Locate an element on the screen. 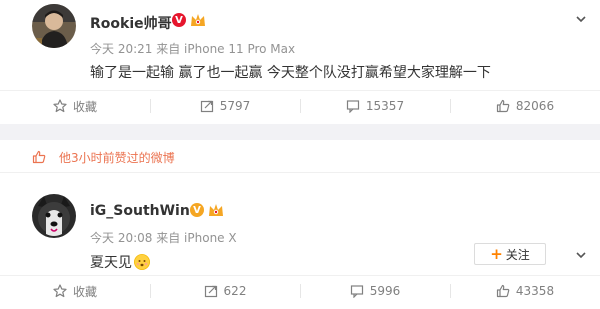  follow-label: 关注 is located at coordinates (517, 254).